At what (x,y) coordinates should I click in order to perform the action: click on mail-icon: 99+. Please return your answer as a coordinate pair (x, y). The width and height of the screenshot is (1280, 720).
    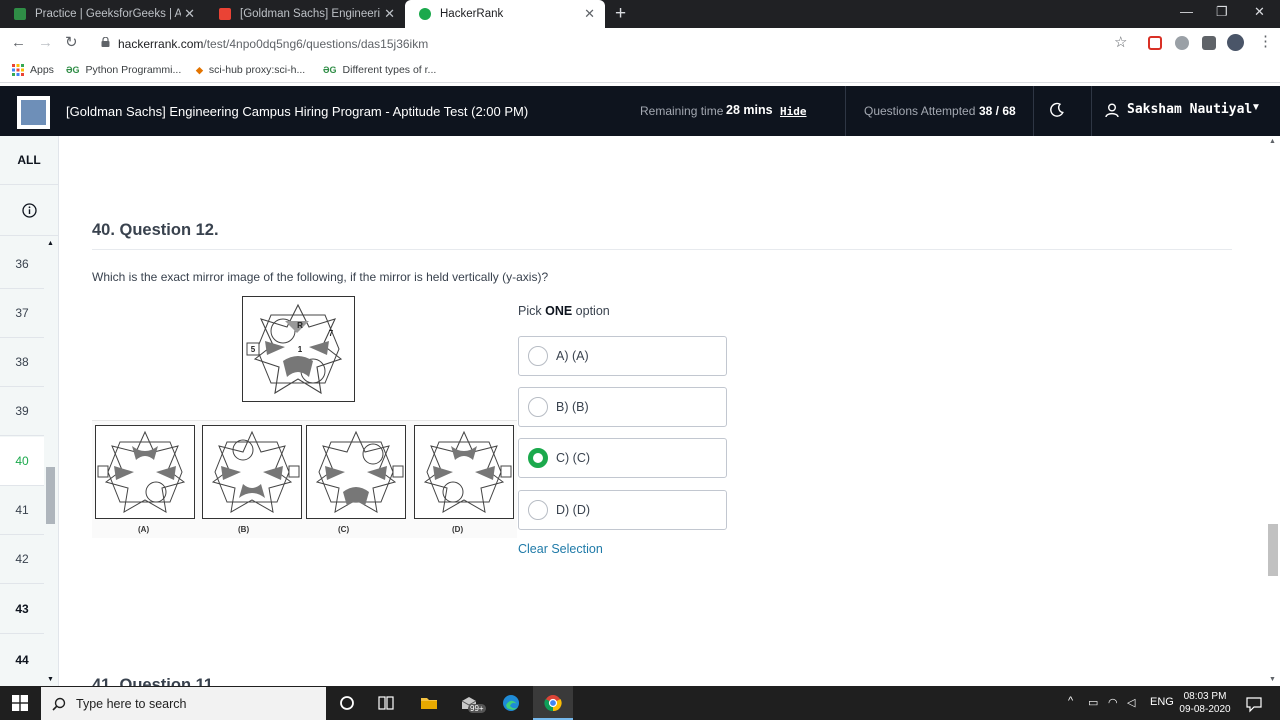
    Looking at the image, I should click on (473, 703).